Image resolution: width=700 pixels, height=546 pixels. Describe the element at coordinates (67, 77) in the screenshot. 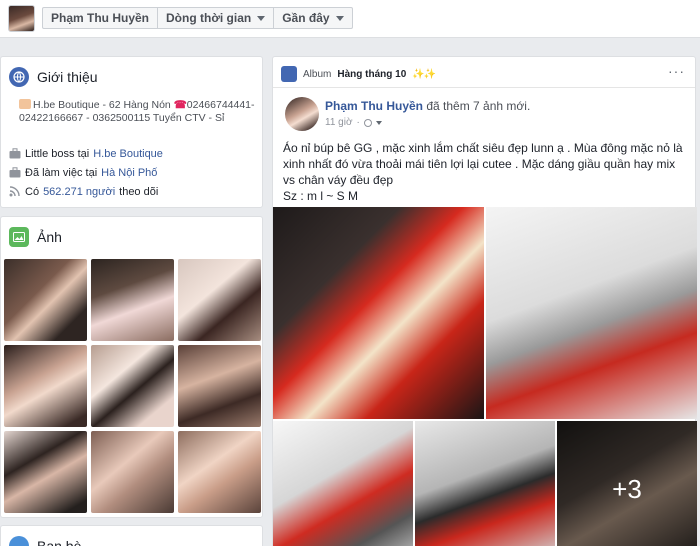

I see `intro-title: Giới thiệu` at that location.